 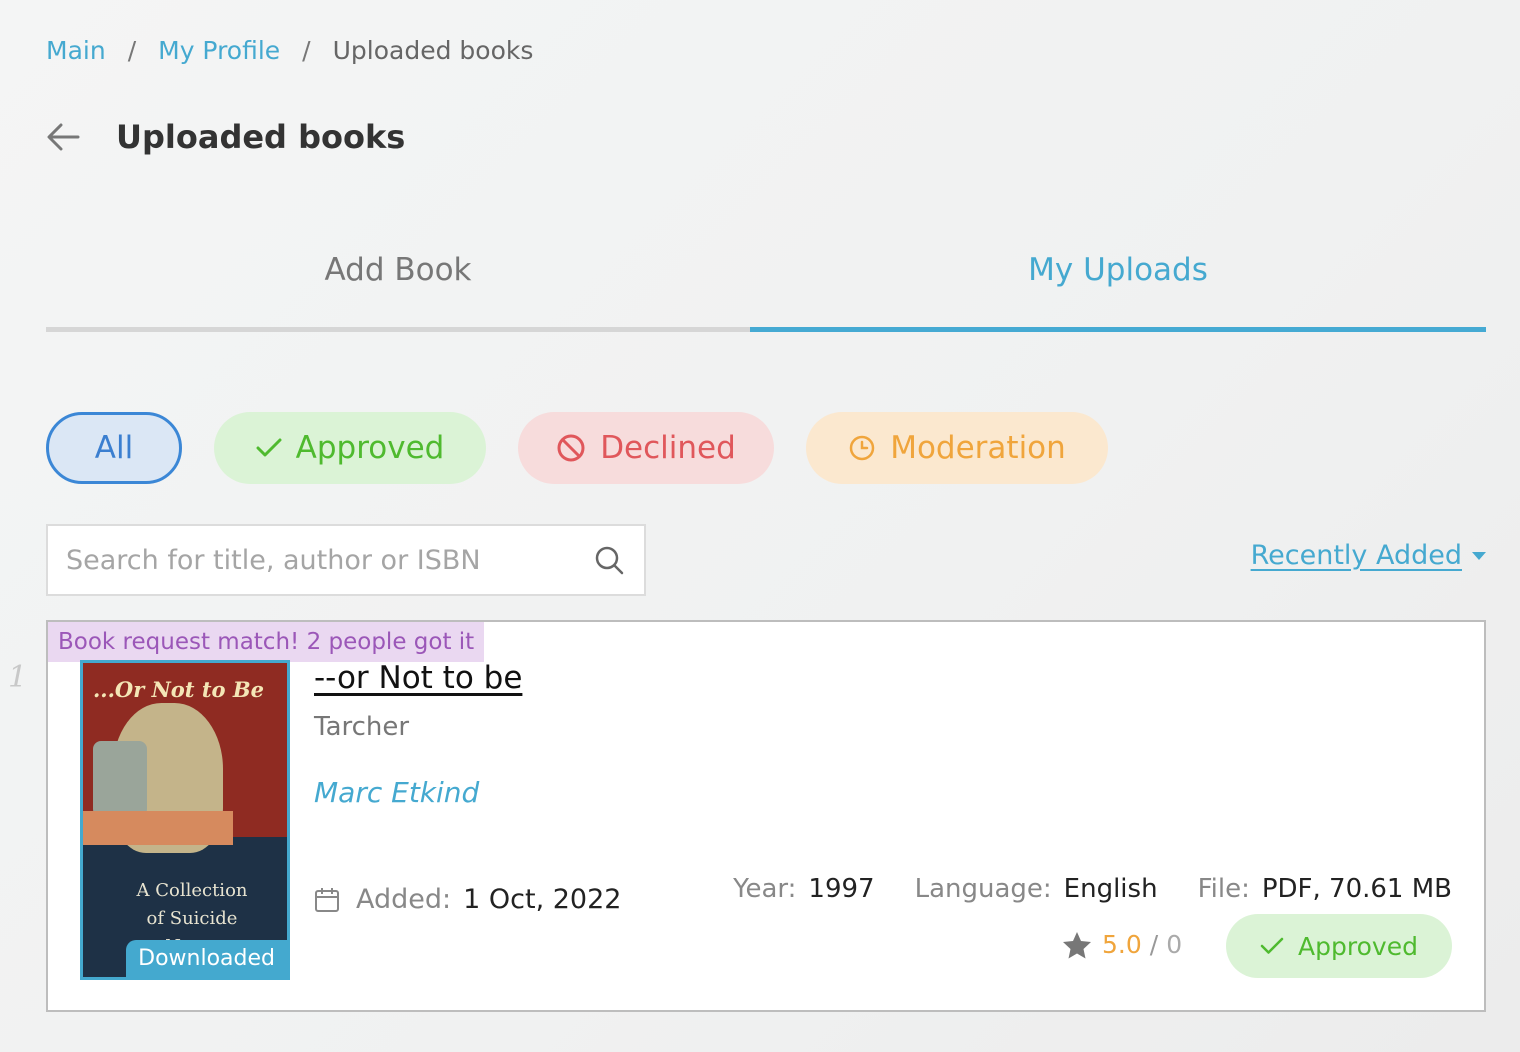 I want to click on sort-dropdown: Recently Added, so click(x=1368, y=555).